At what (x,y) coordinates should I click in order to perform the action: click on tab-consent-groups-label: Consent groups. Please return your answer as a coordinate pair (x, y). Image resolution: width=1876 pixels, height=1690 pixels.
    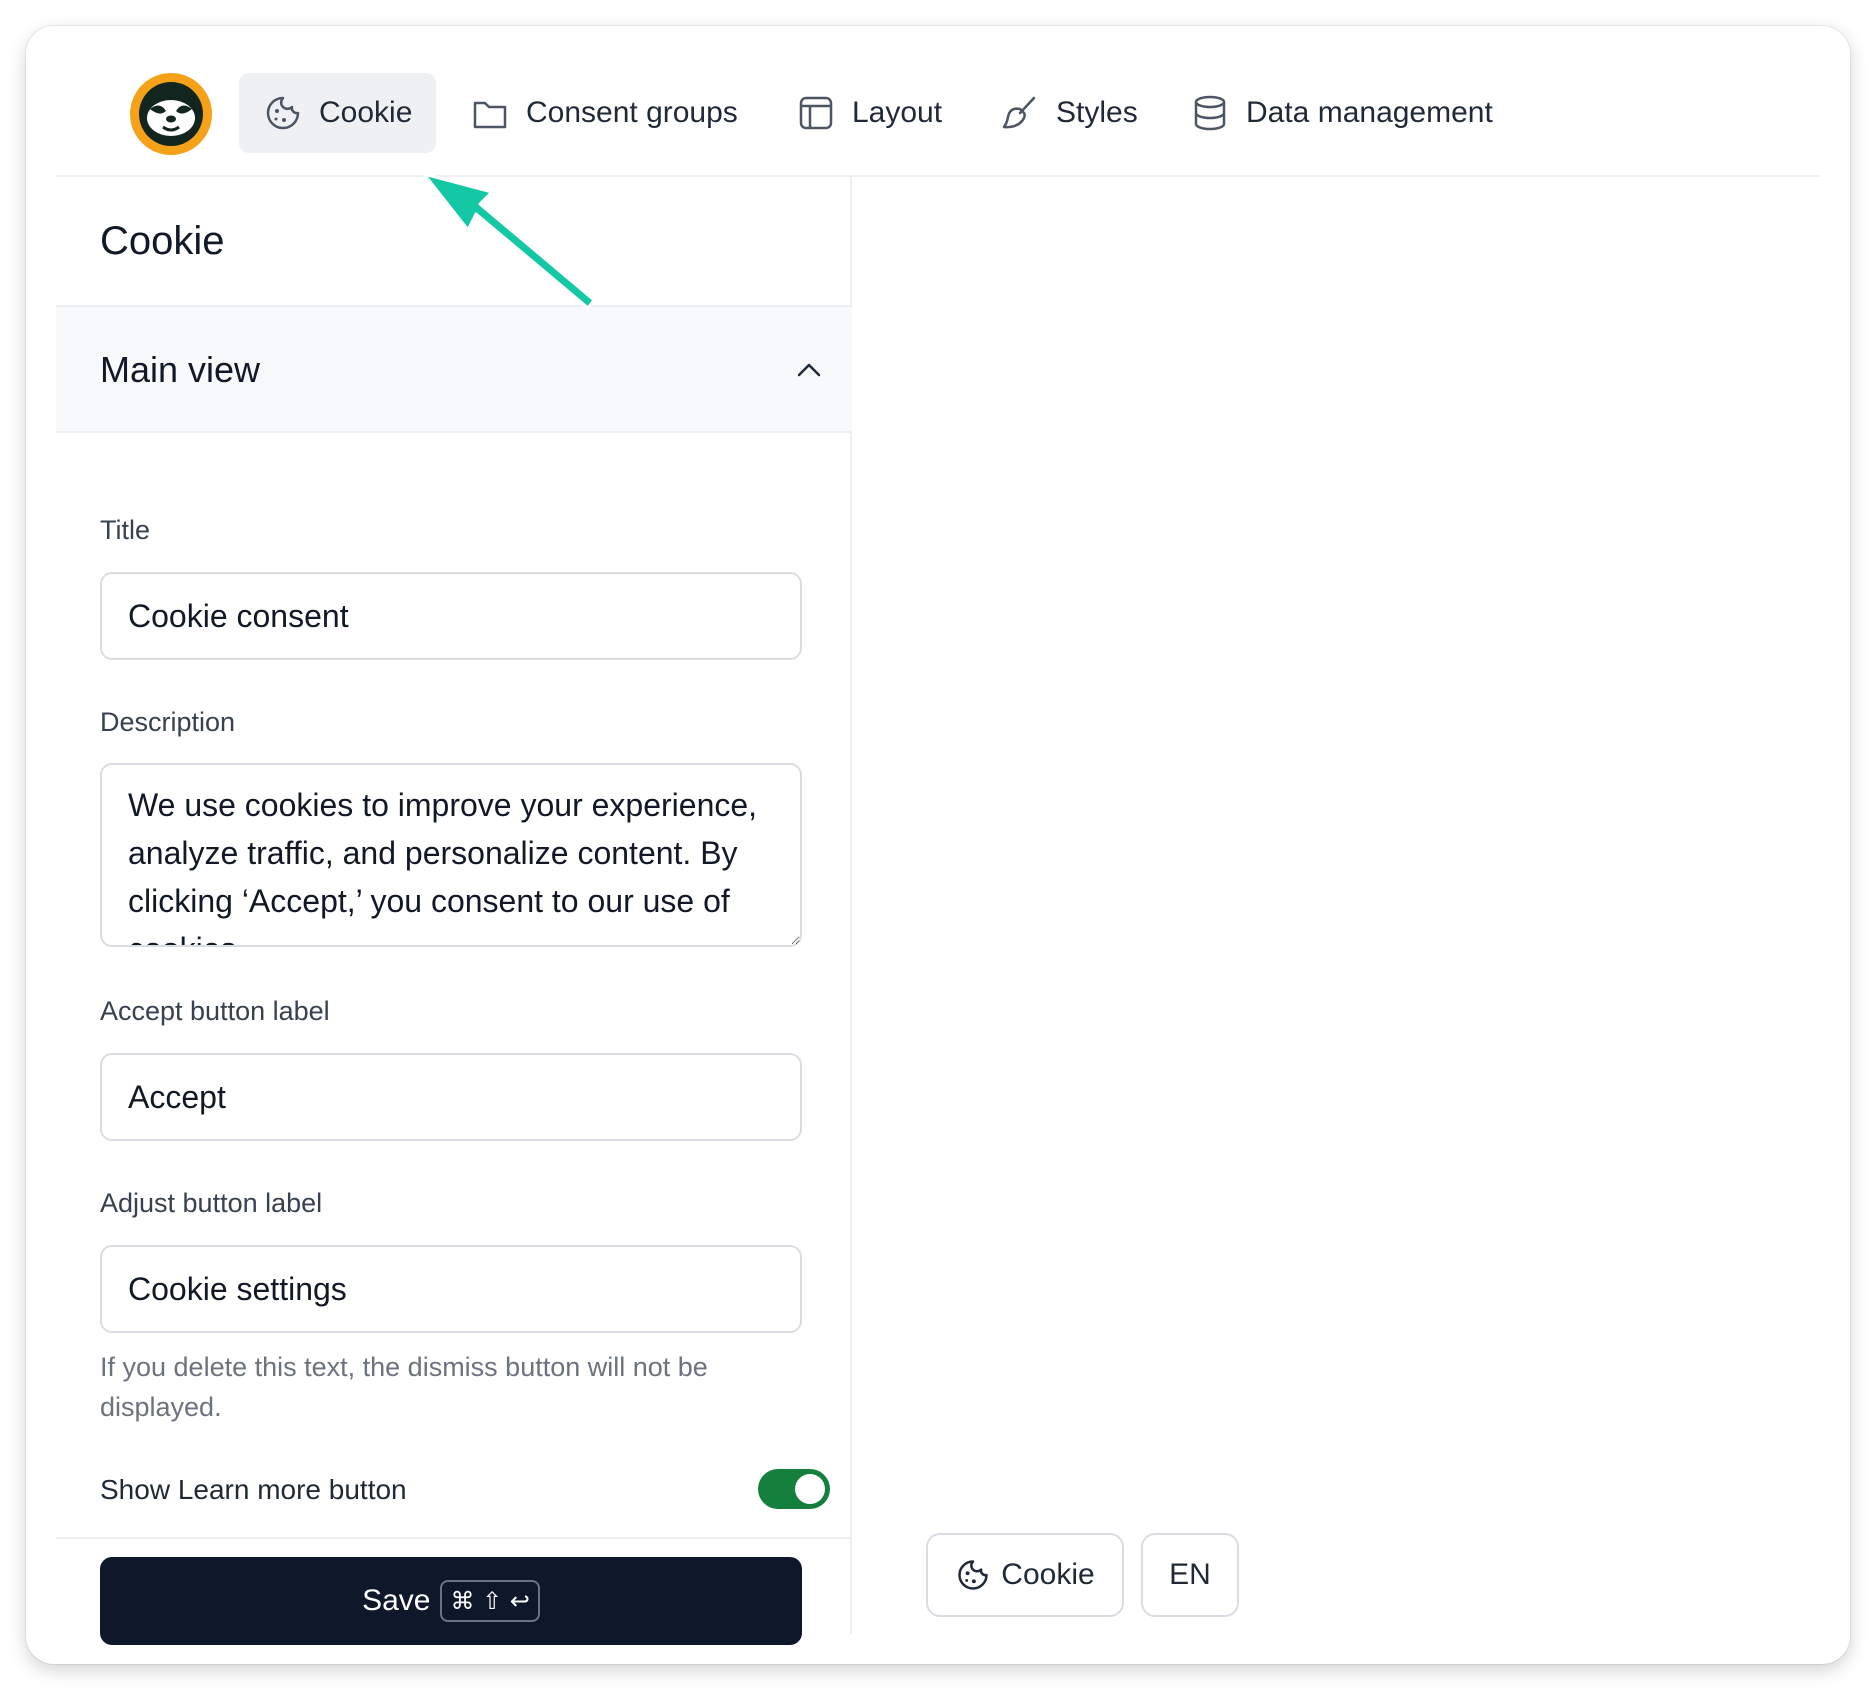
    Looking at the image, I should click on (632, 112).